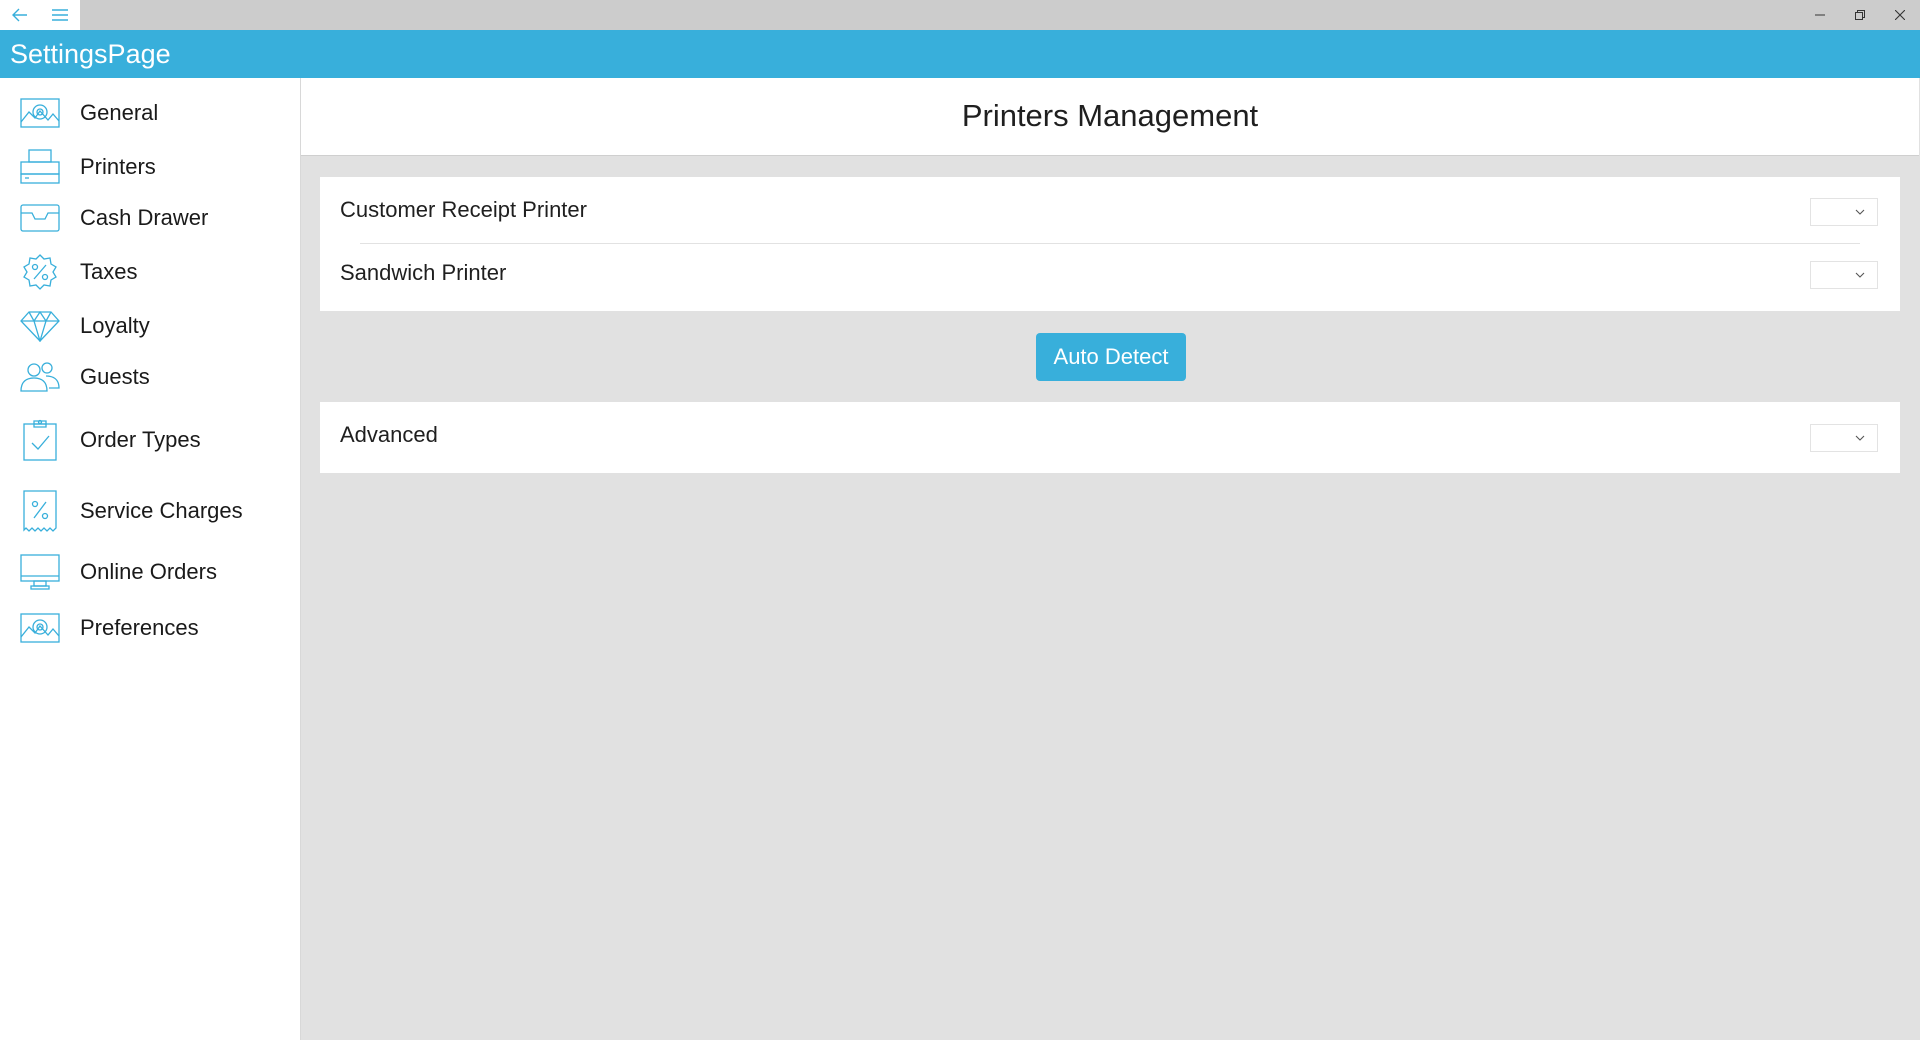 The image size is (1920, 1040). Describe the element at coordinates (139, 627) in the screenshot. I see `sidebar-item-label: Preferences` at that location.